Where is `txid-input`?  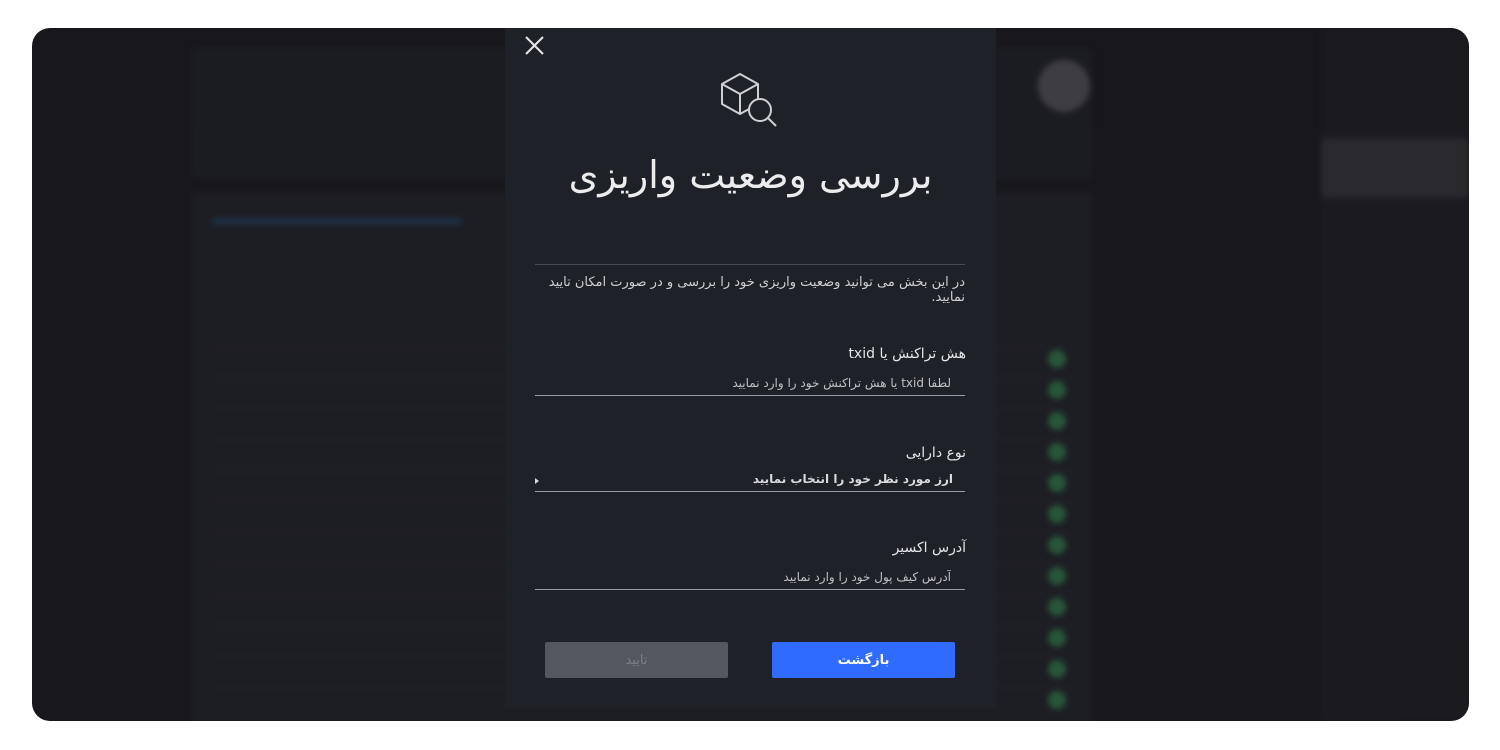 txid-input is located at coordinates (750, 383).